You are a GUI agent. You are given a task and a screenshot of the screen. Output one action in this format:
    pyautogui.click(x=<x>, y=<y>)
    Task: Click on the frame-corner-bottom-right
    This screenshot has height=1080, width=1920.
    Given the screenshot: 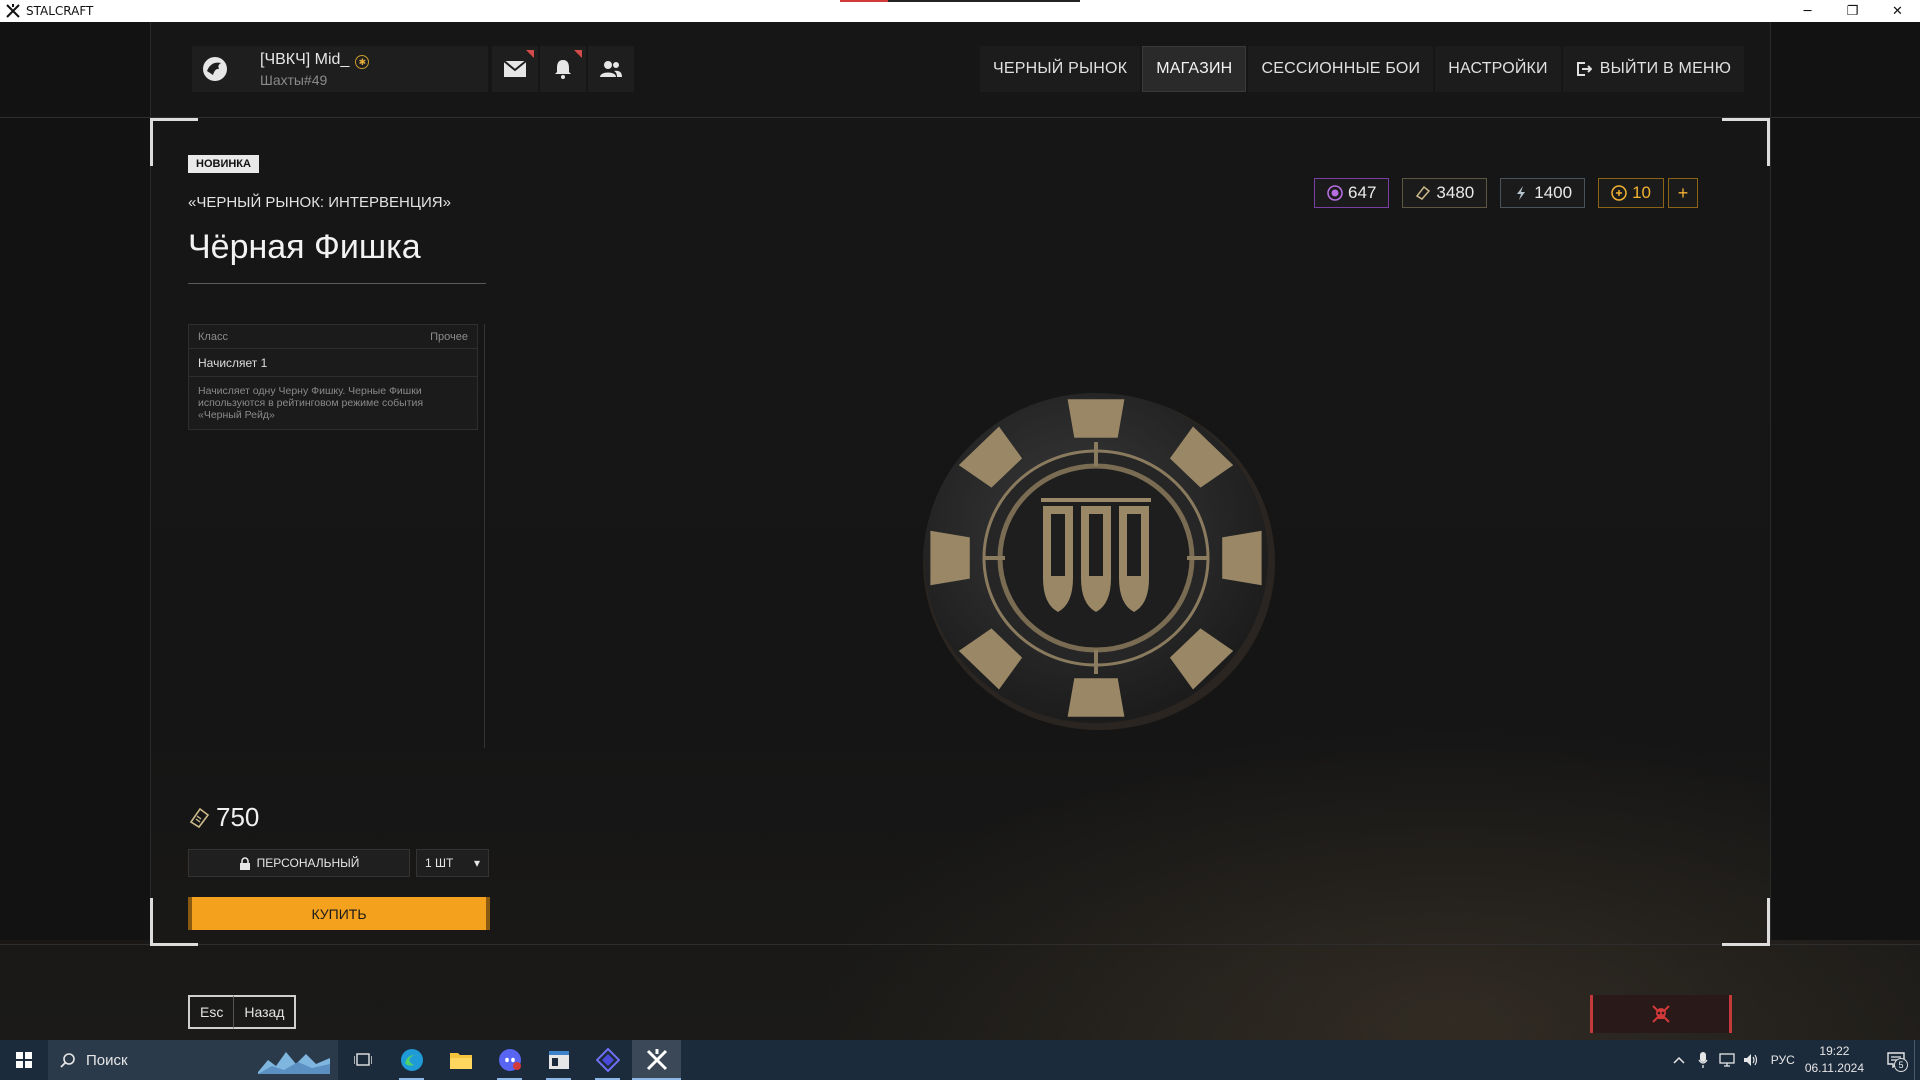 What is the action you would take?
    pyautogui.click(x=1746, y=922)
    